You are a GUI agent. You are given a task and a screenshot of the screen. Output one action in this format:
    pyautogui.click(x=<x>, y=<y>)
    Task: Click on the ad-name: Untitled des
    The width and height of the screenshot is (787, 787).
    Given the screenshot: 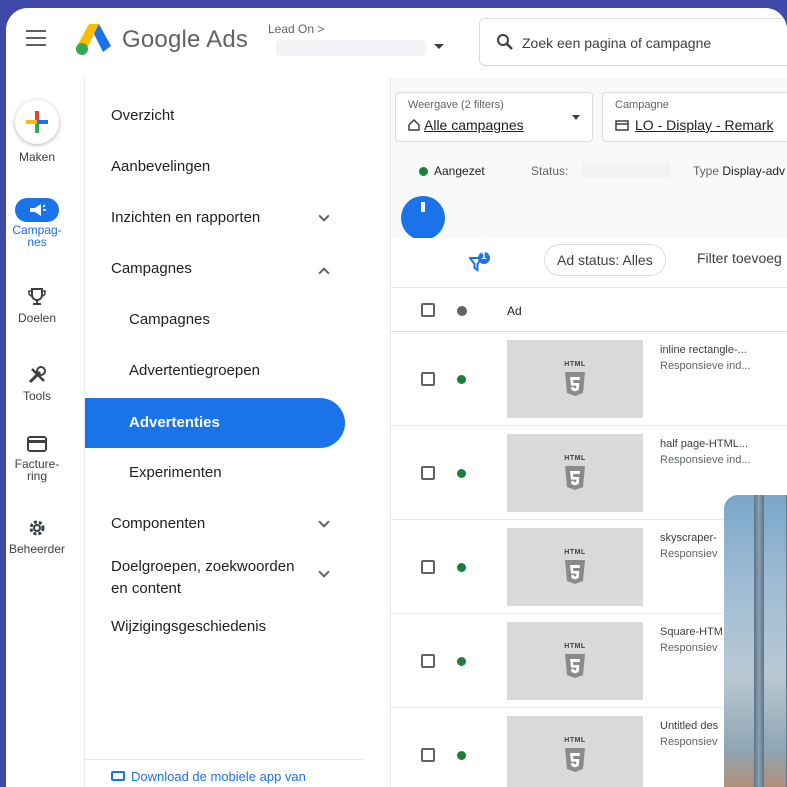 What is the action you would take?
    pyautogui.click(x=689, y=726)
    